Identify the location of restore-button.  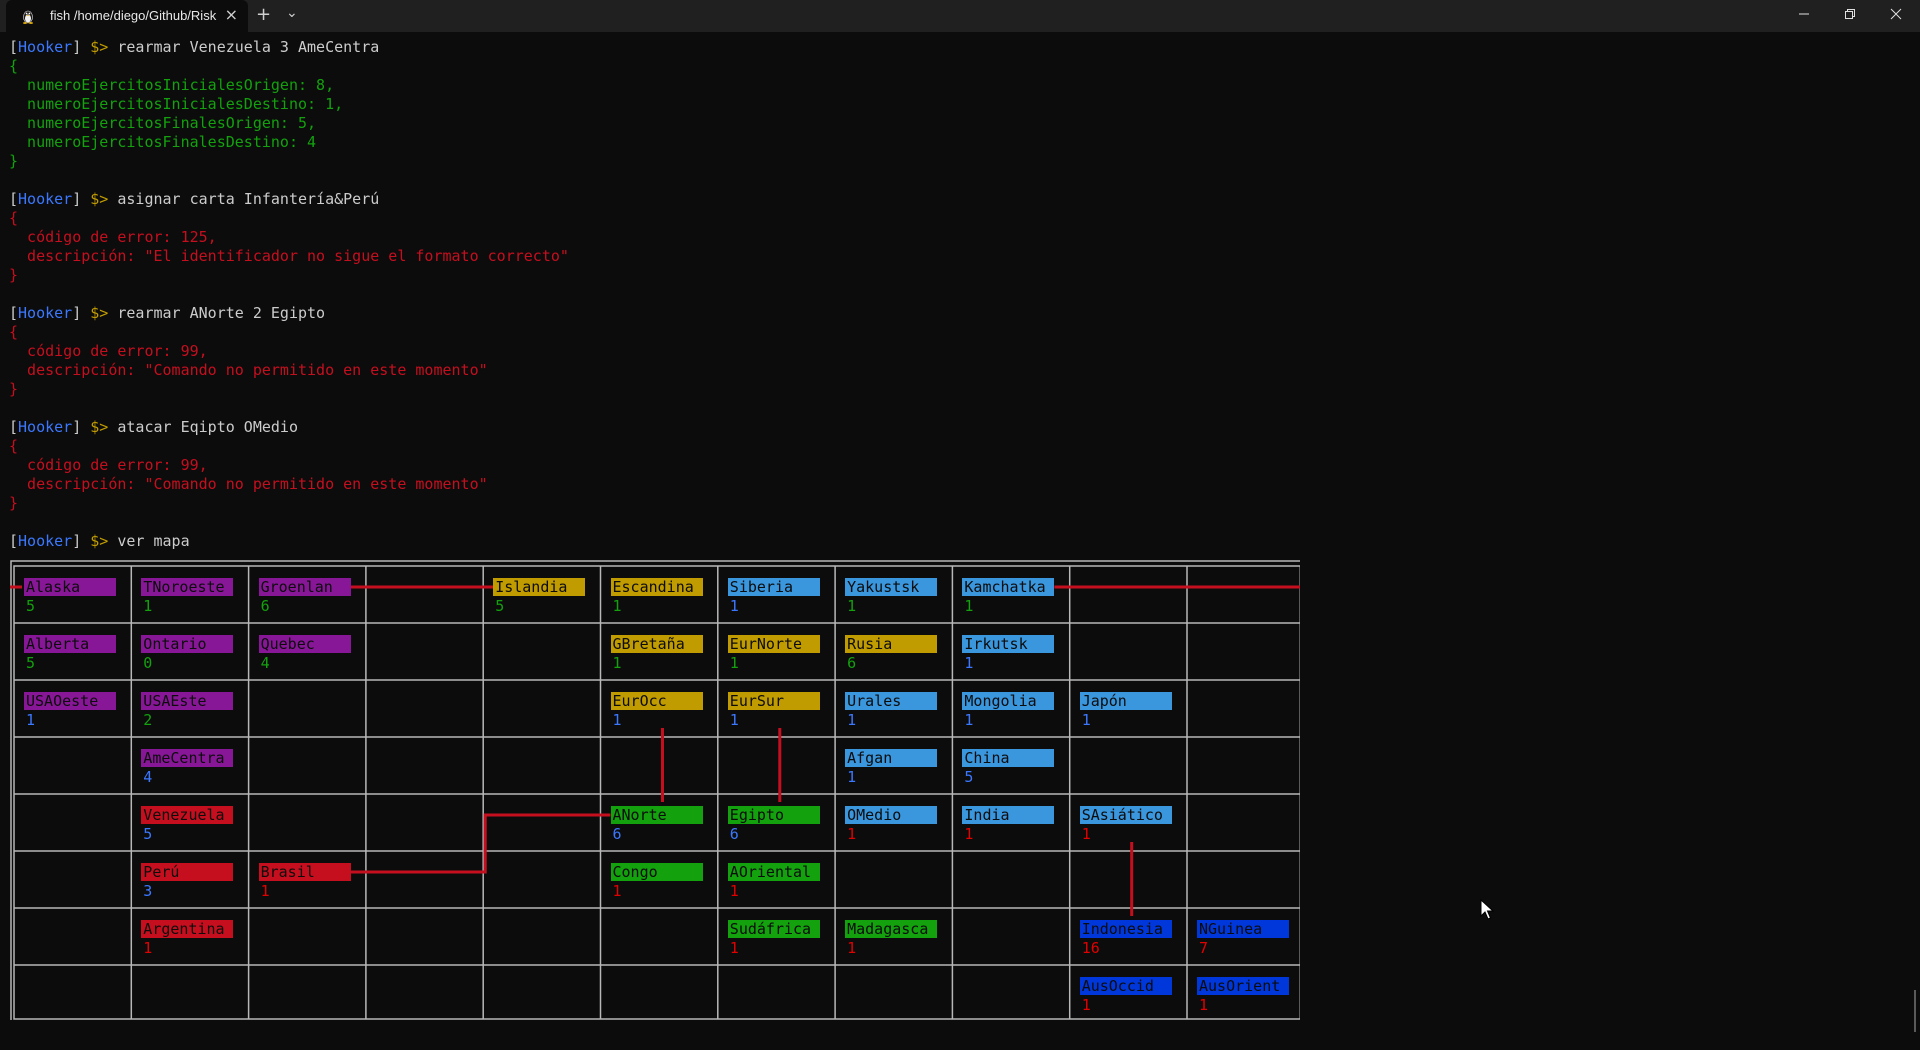
(1850, 16).